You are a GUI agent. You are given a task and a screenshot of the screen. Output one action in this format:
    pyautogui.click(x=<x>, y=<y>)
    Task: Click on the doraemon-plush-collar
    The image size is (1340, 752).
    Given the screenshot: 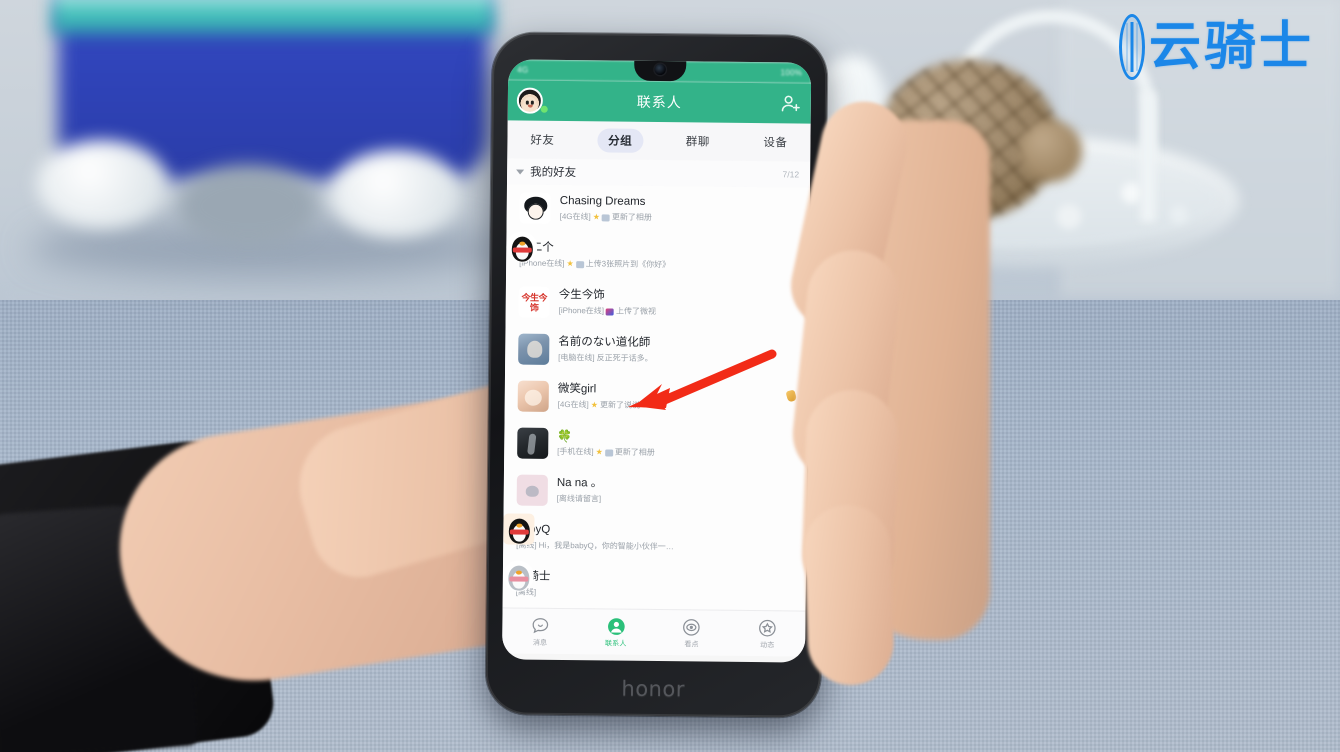 What is the action you would take?
    pyautogui.click(x=273, y=17)
    